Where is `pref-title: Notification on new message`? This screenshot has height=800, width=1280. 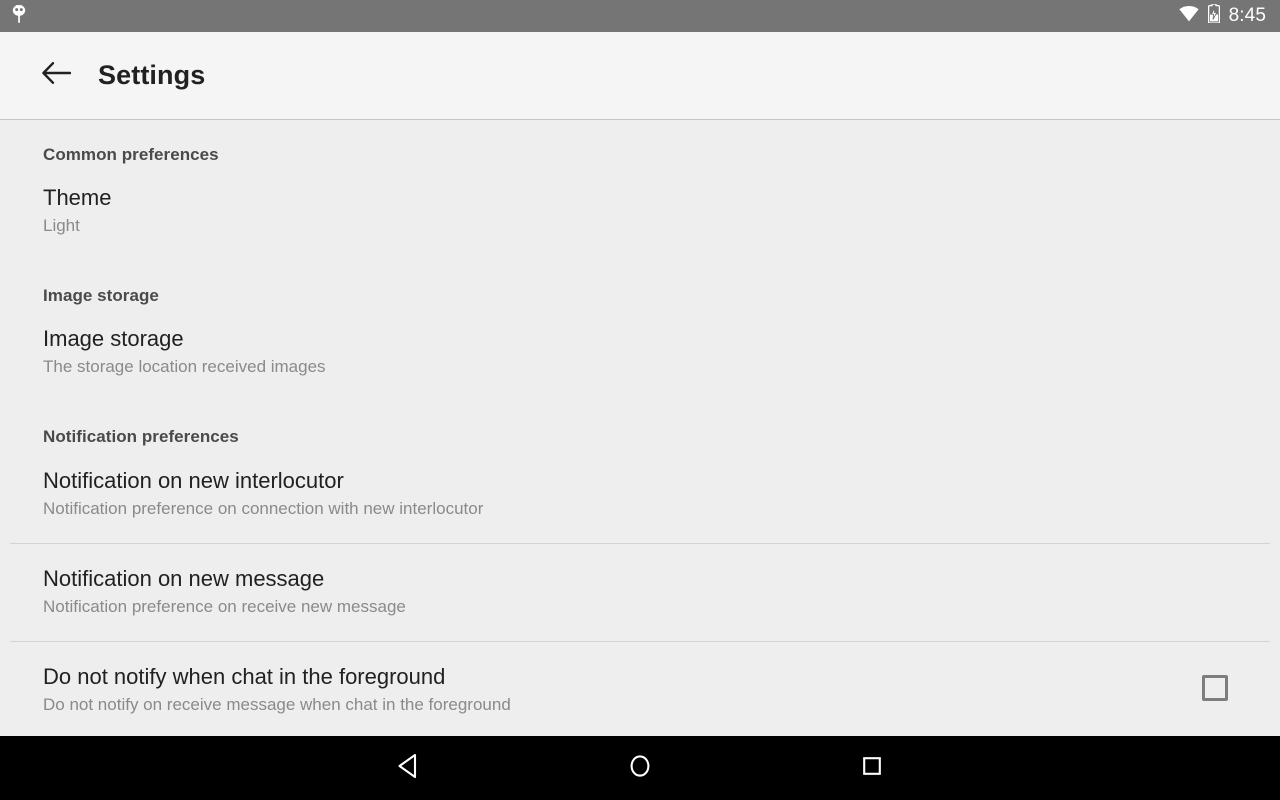
pref-title: Notification on new message is located at coordinates (184, 578).